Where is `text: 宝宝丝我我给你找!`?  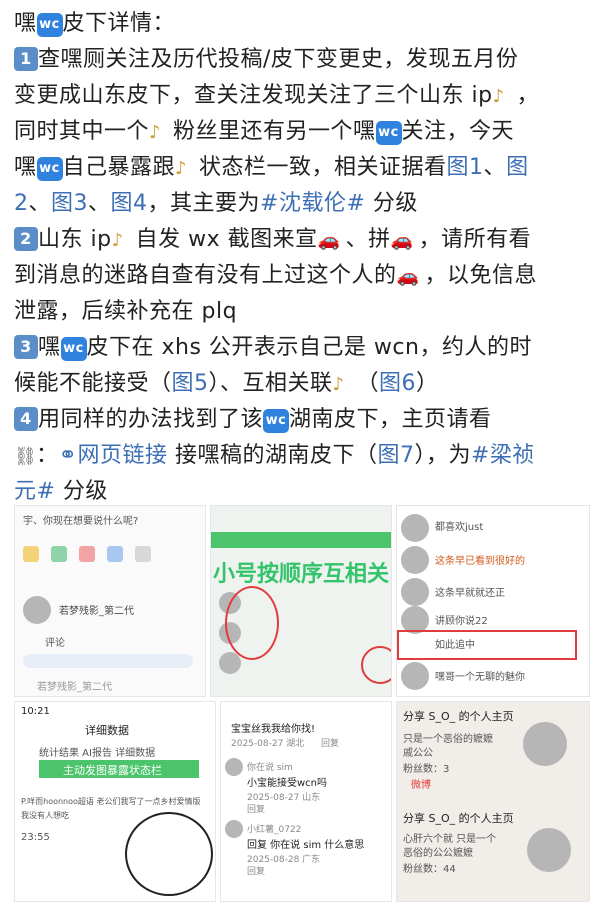 text: 宝宝丝我我给你找! is located at coordinates (273, 729).